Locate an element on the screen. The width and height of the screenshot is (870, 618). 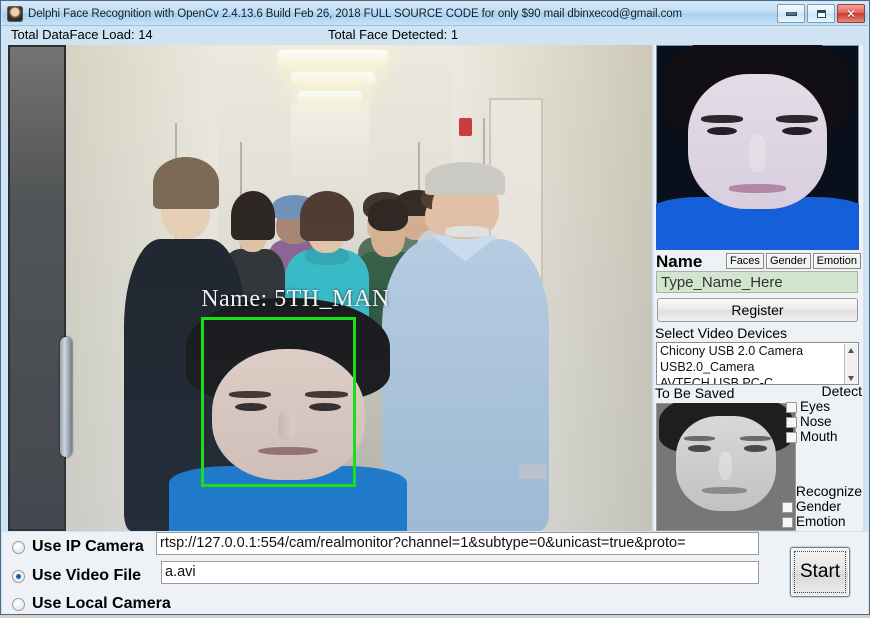
checkbox-row-mouth: Mouth is located at coordinates (824, 437).